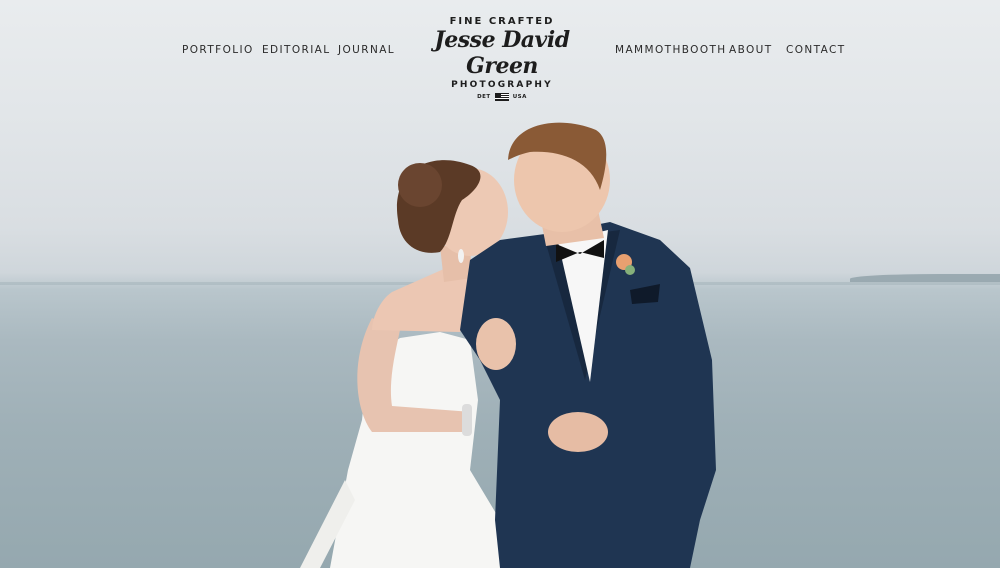  What do you see at coordinates (218, 50) in the screenshot?
I see `nav-portfolio: PORTFOLIO` at bounding box center [218, 50].